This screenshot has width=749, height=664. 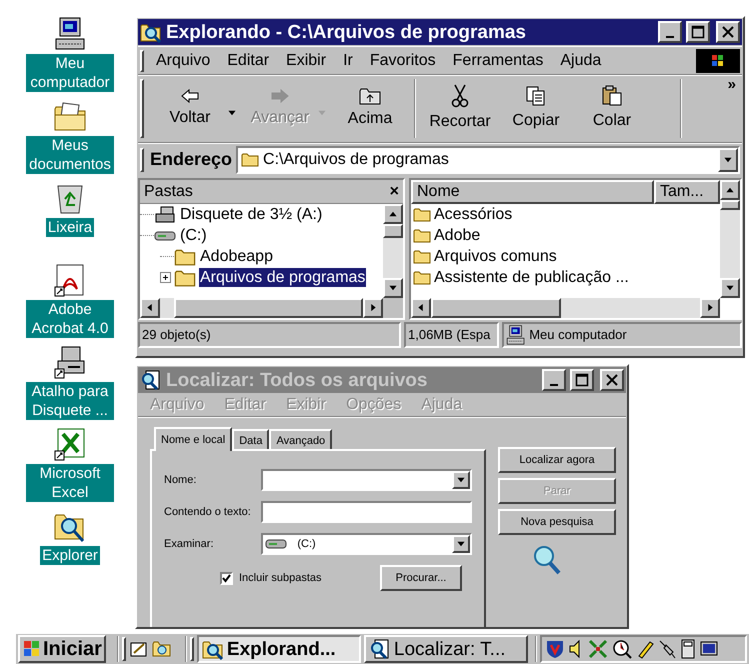 What do you see at coordinates (165, 236) in the screenshot?
I see `drive-icon` at bounding box center [165, 236].